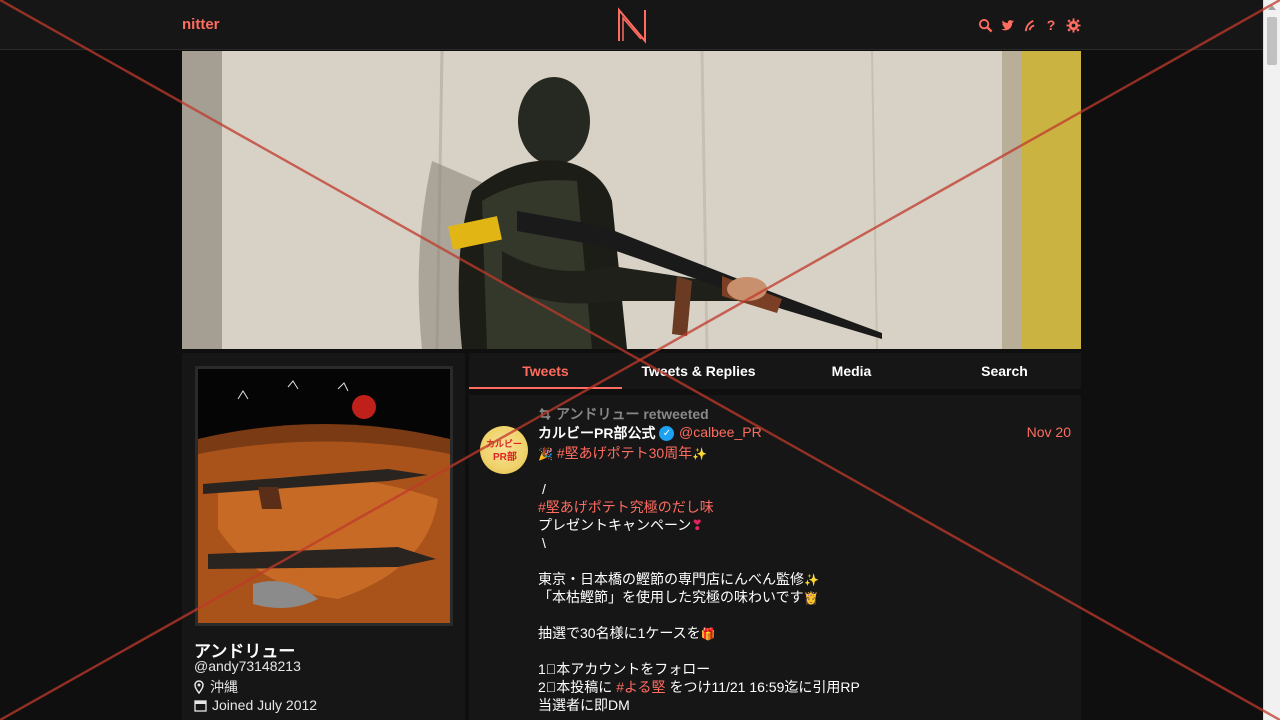 The image size is (1280, 720). I want to click on princess-emoji: 👸, so click(811, 598).